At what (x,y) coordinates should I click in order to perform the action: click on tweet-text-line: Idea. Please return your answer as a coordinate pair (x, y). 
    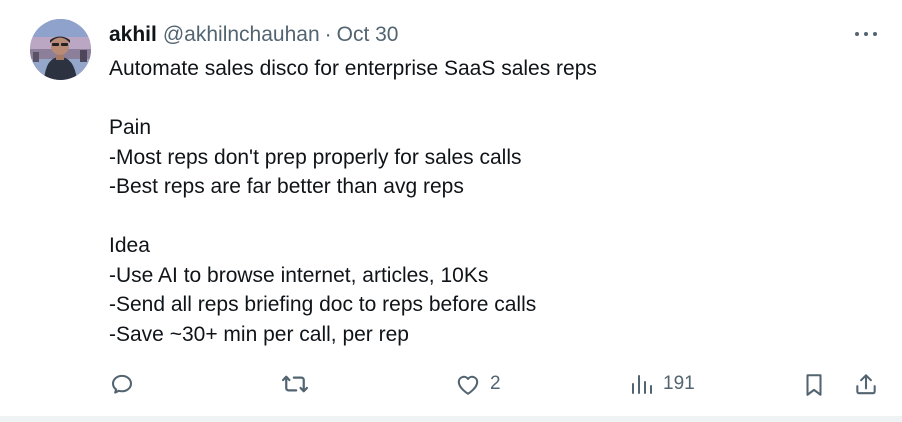
    Looking at the image, I should click on (129, 245).